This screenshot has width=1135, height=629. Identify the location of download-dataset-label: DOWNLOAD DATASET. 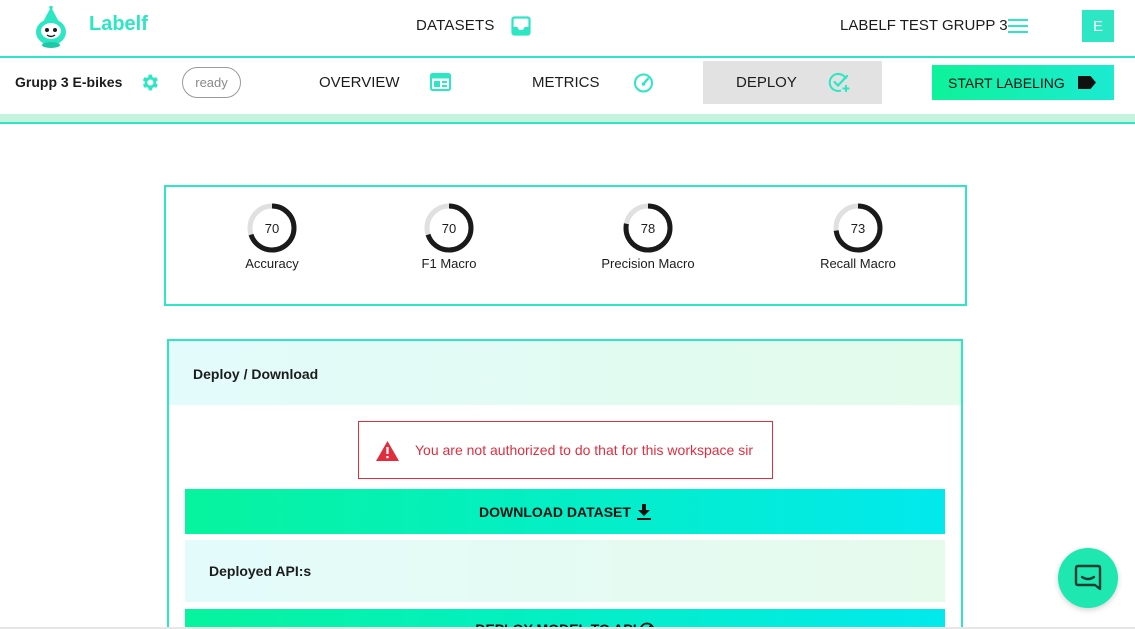
(555, 511).